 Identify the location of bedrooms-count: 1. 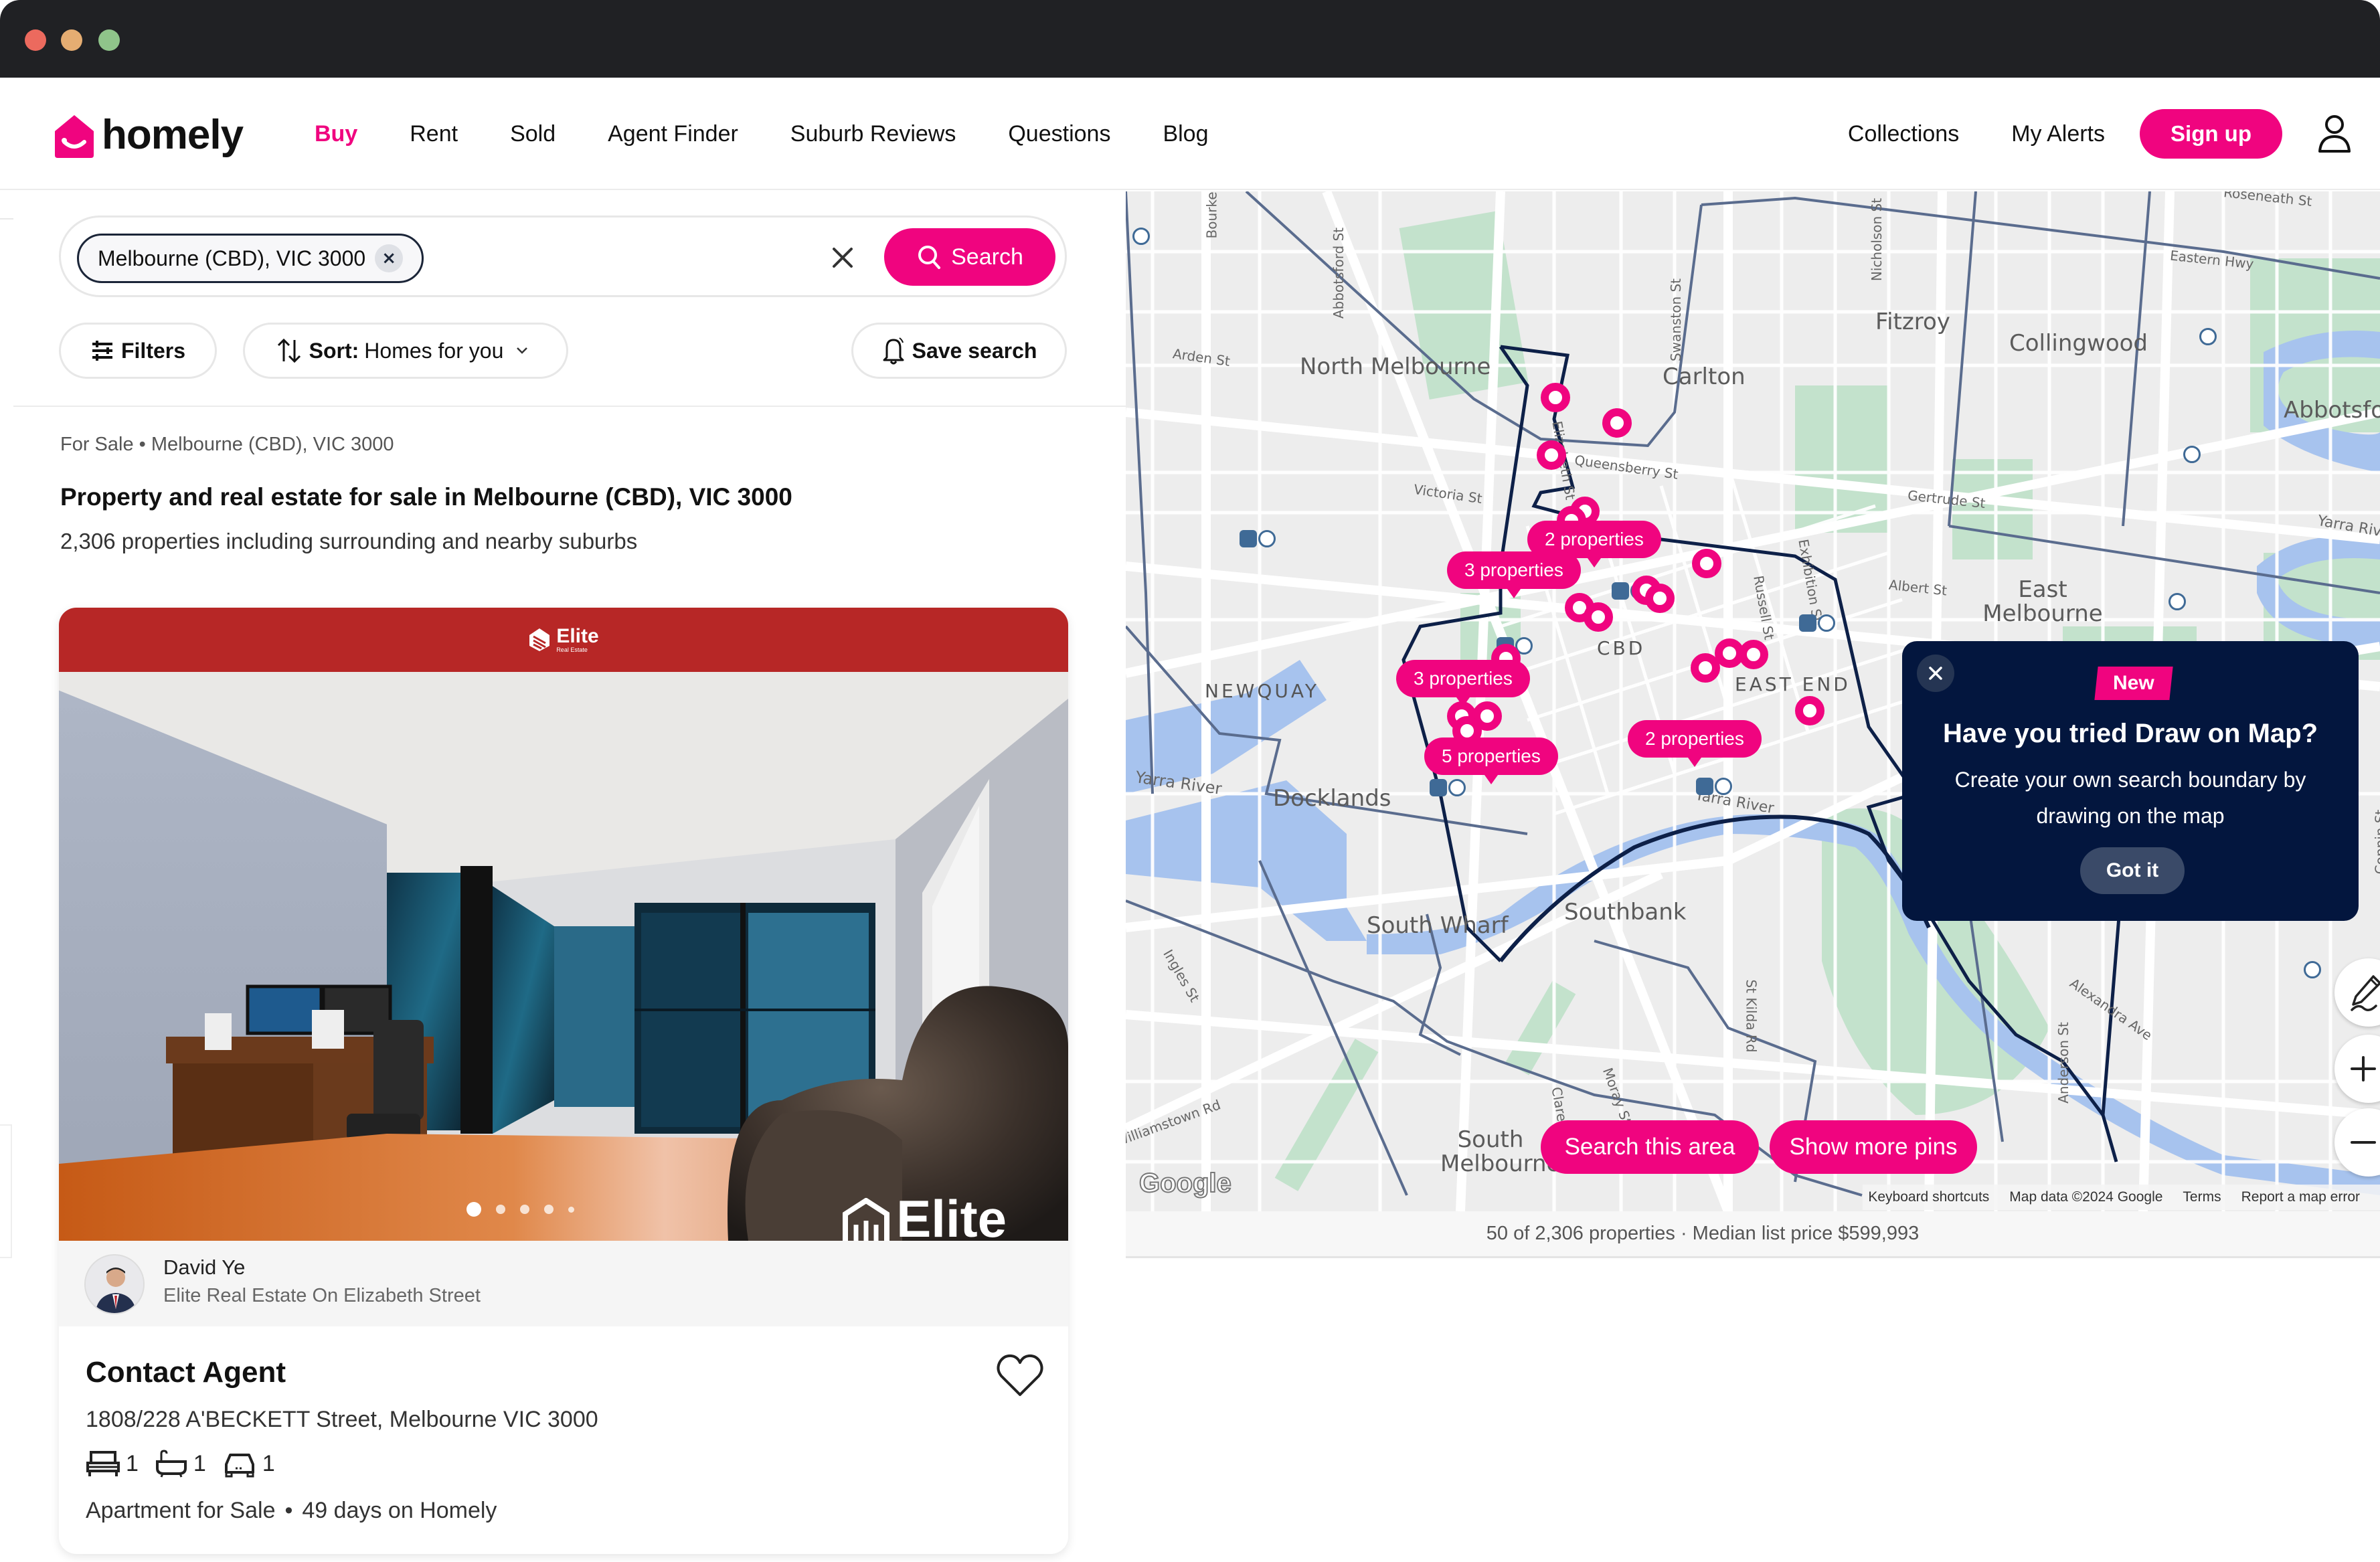
(132, 1463).